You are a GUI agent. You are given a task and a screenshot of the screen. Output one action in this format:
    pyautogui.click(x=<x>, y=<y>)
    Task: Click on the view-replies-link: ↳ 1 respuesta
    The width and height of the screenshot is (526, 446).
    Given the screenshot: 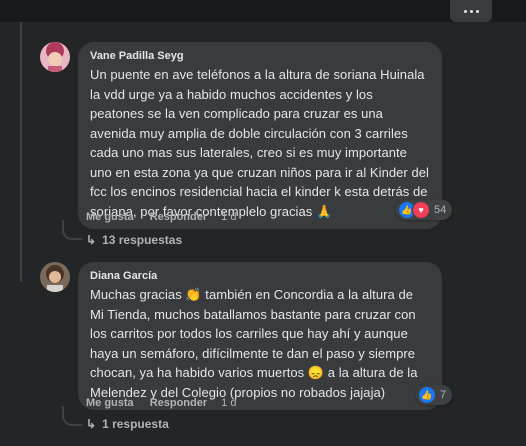 What is the action you would take?
    pyautogui.click(x=127, y=424)
    